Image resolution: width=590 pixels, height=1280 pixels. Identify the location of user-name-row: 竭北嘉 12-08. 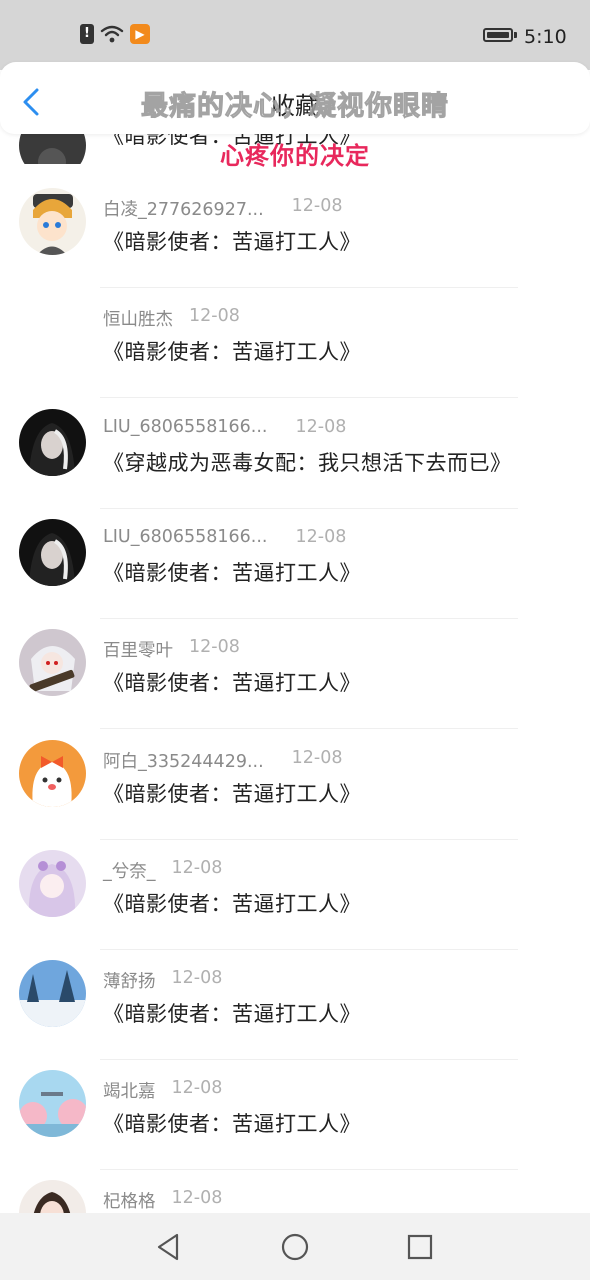
(162, 1090).